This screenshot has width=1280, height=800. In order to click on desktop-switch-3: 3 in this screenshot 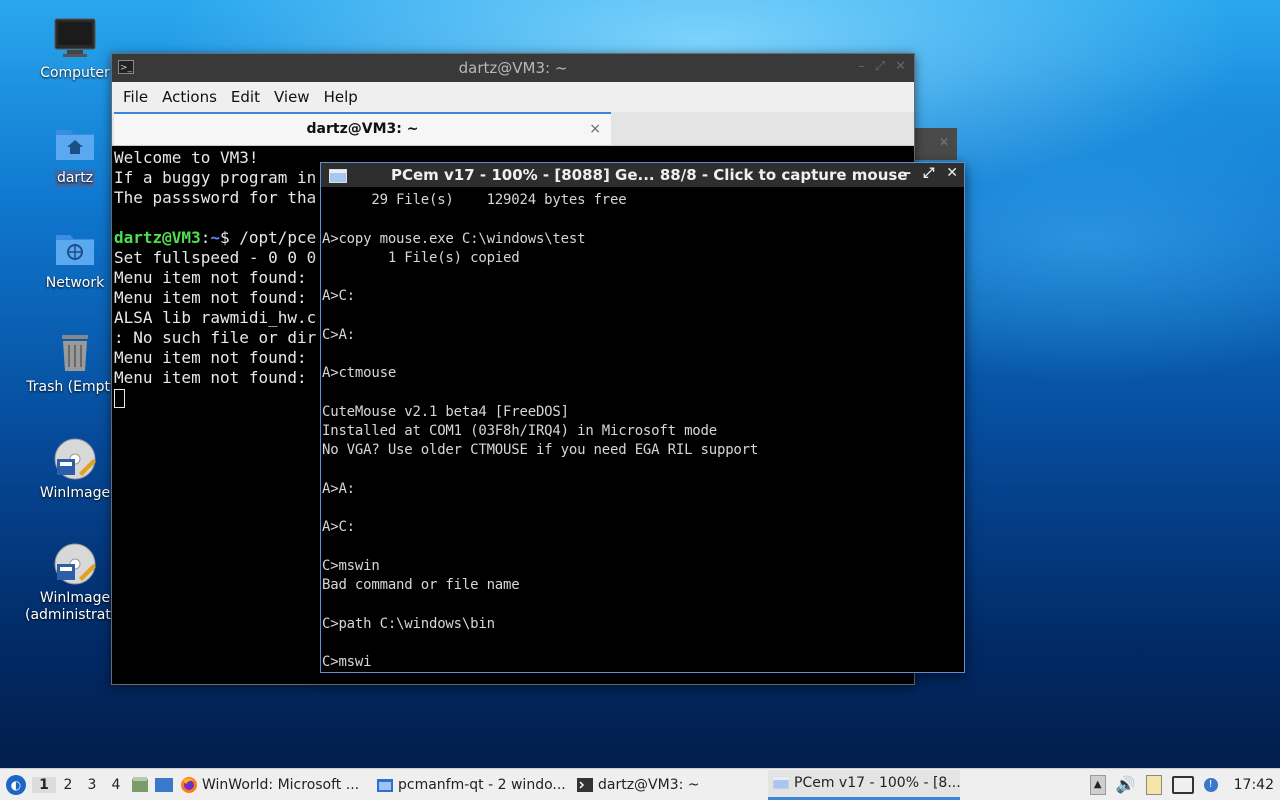, I will do `click(92, 785)`.